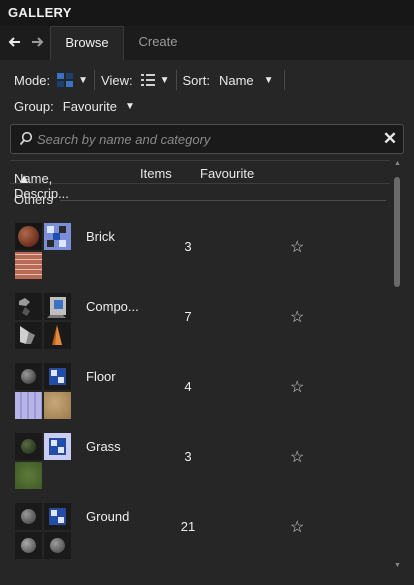  I want to click on scroll-down-icon: ▼, so click(397, 565).